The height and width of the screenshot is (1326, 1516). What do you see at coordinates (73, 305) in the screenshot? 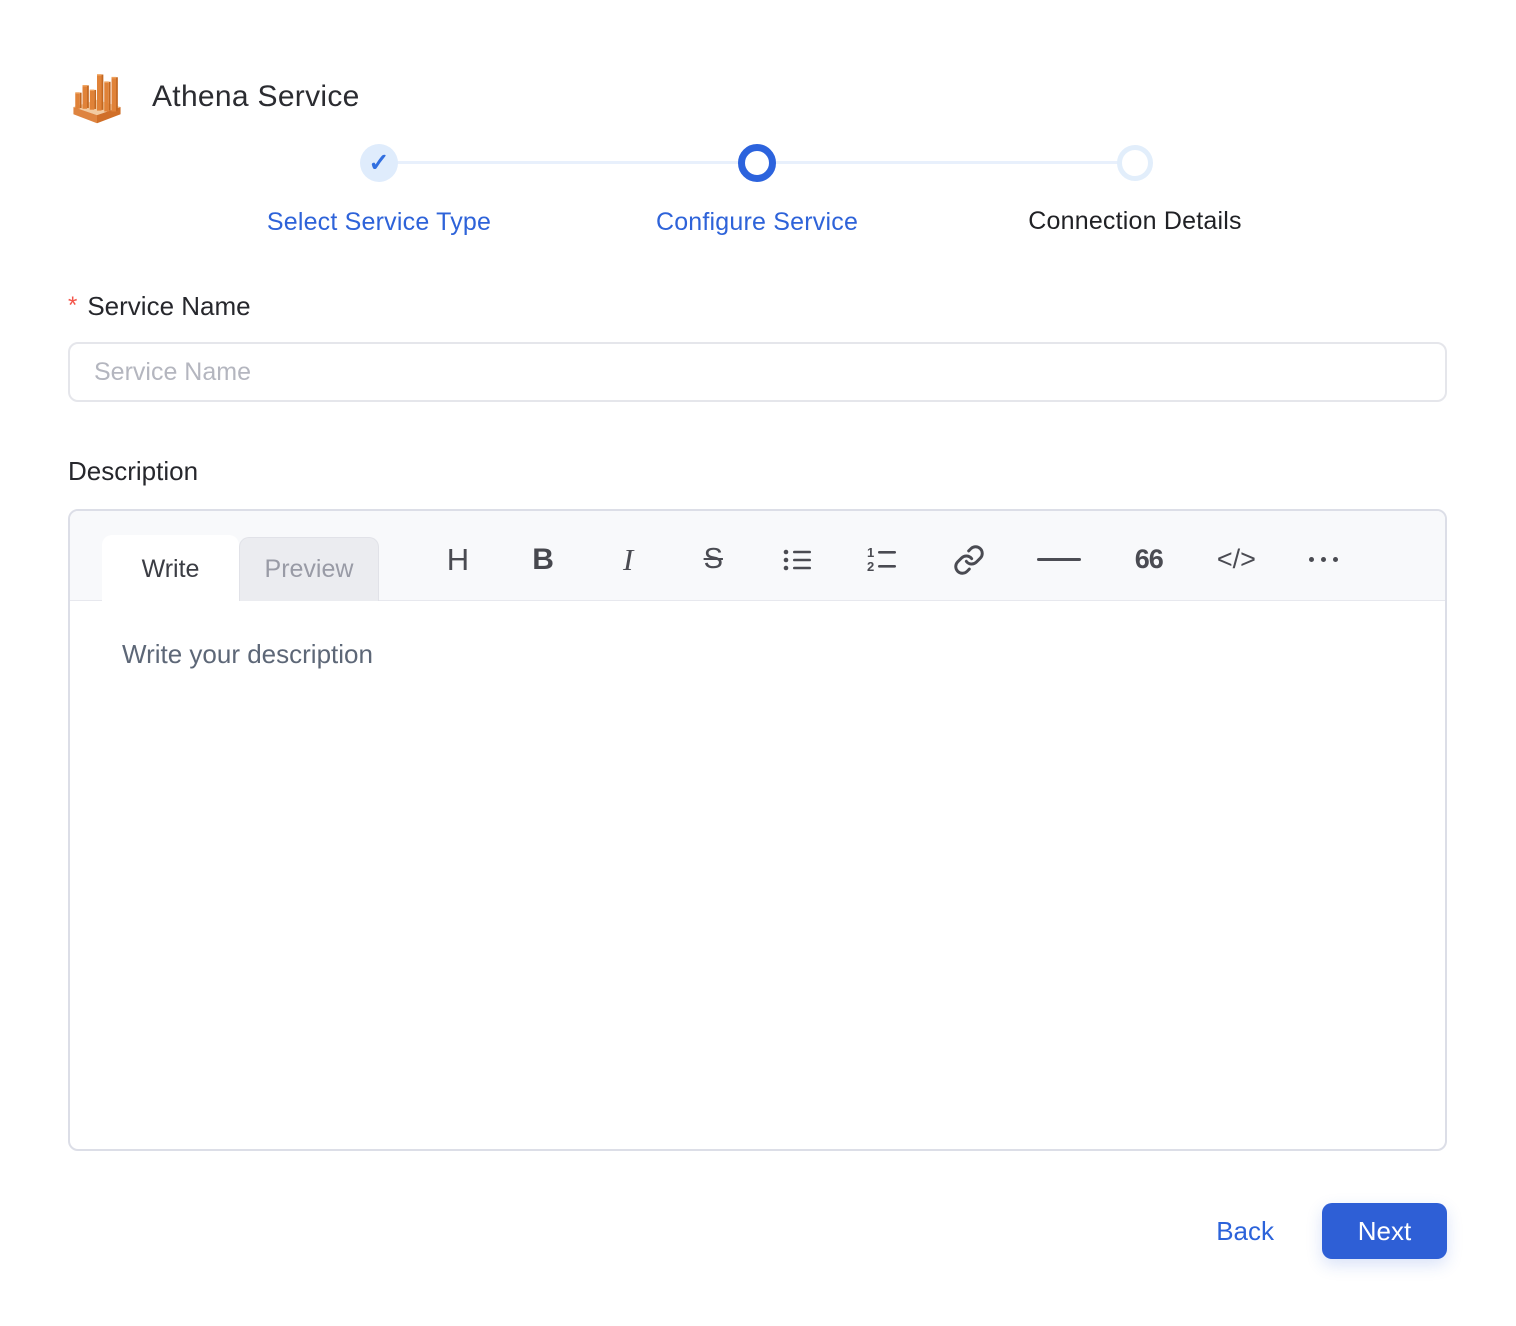
I see `required-asterisk: *` at bounding box center [73, 305].